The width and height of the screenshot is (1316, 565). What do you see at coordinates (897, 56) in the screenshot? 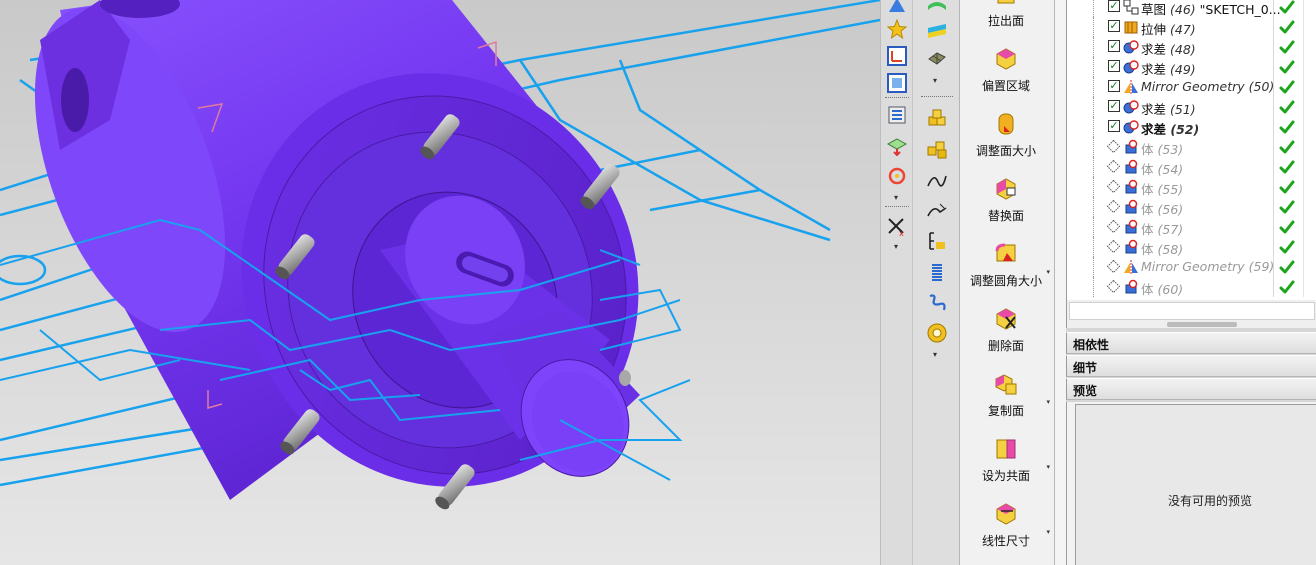
I see `wcs-display-icon` at bounding box center [897, 56].